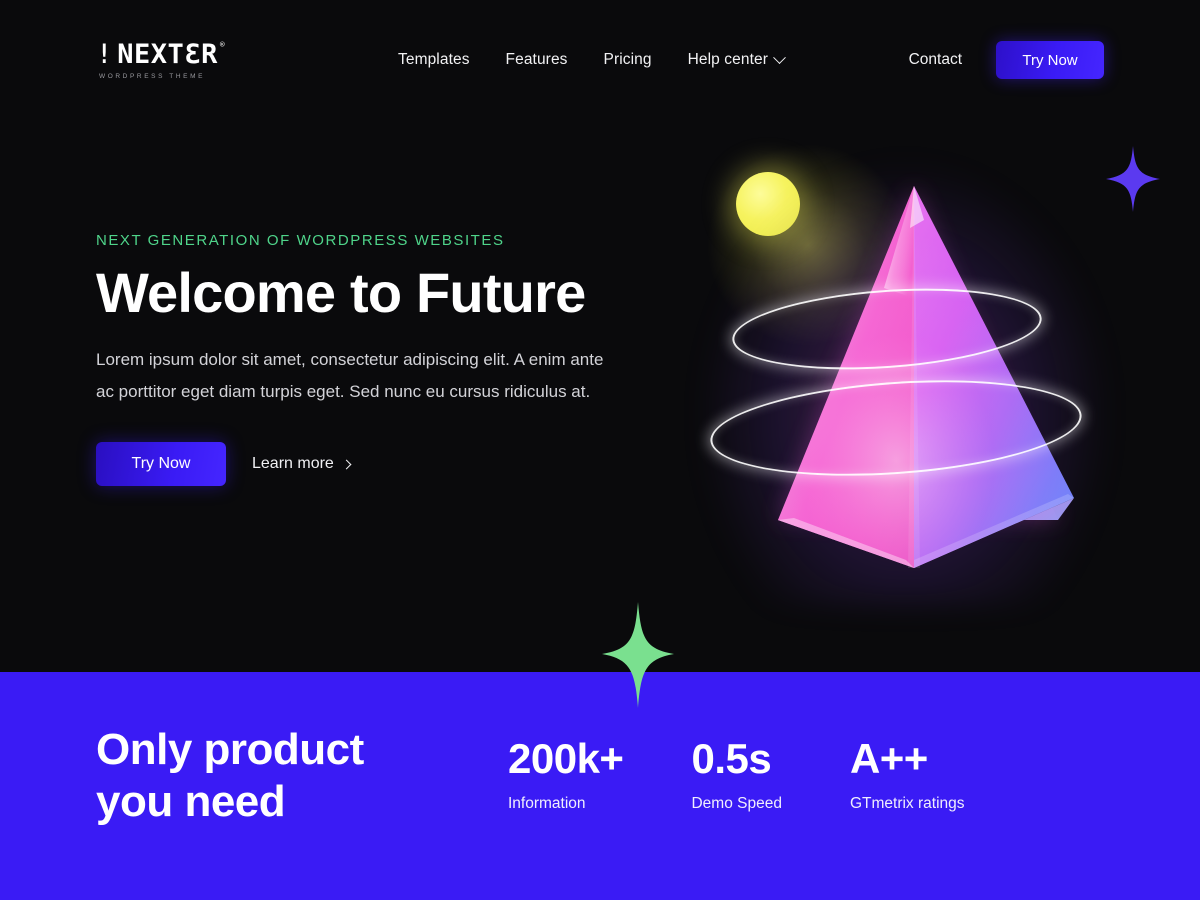 The height and width of the screenshot is (900, 1200). I want to click on nav-label: Help center, so click(727, 59).